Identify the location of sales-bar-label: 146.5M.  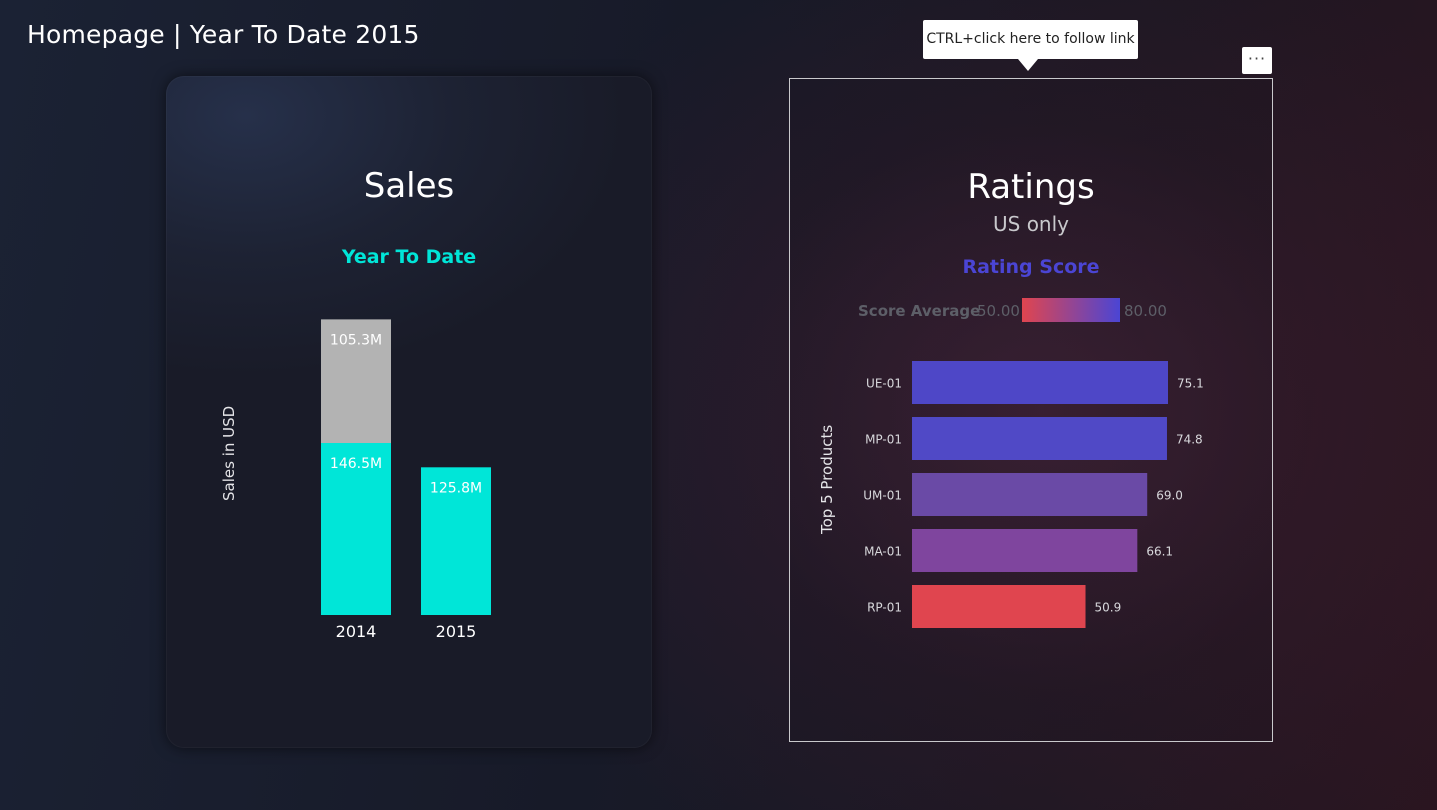
(356, 464).